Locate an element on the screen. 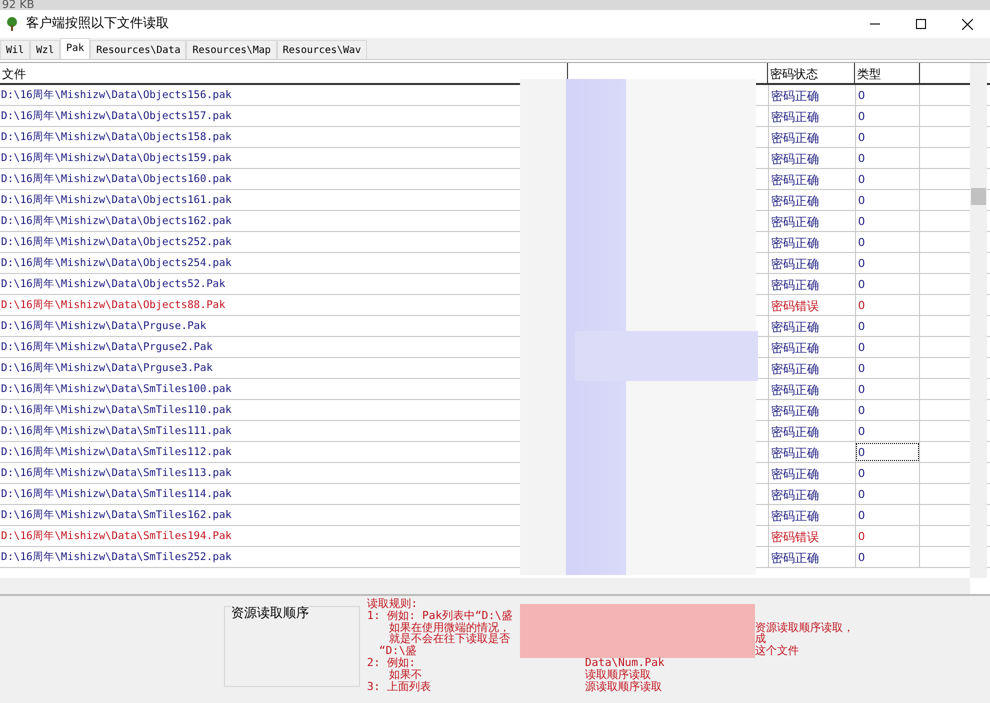 This screenshot has width=990, height=703. table-cell-text: D:\16周年\Mishizw\Data\Objects254.pak is located at coordinates (116, 263).